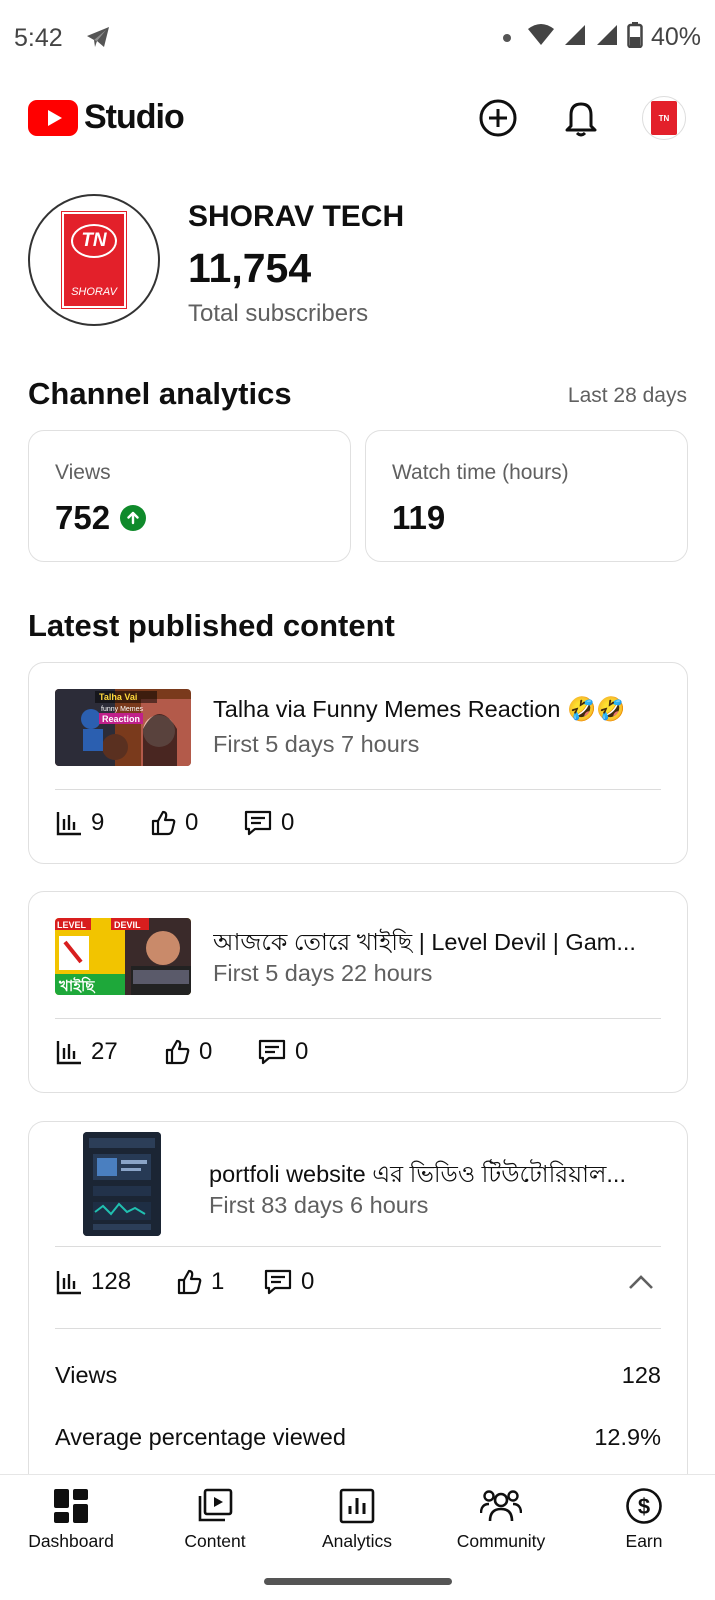 Image resolution: width=715 pixels, height=1600 pixels. I want to click on dashboard-icon, so click(71, 1506).